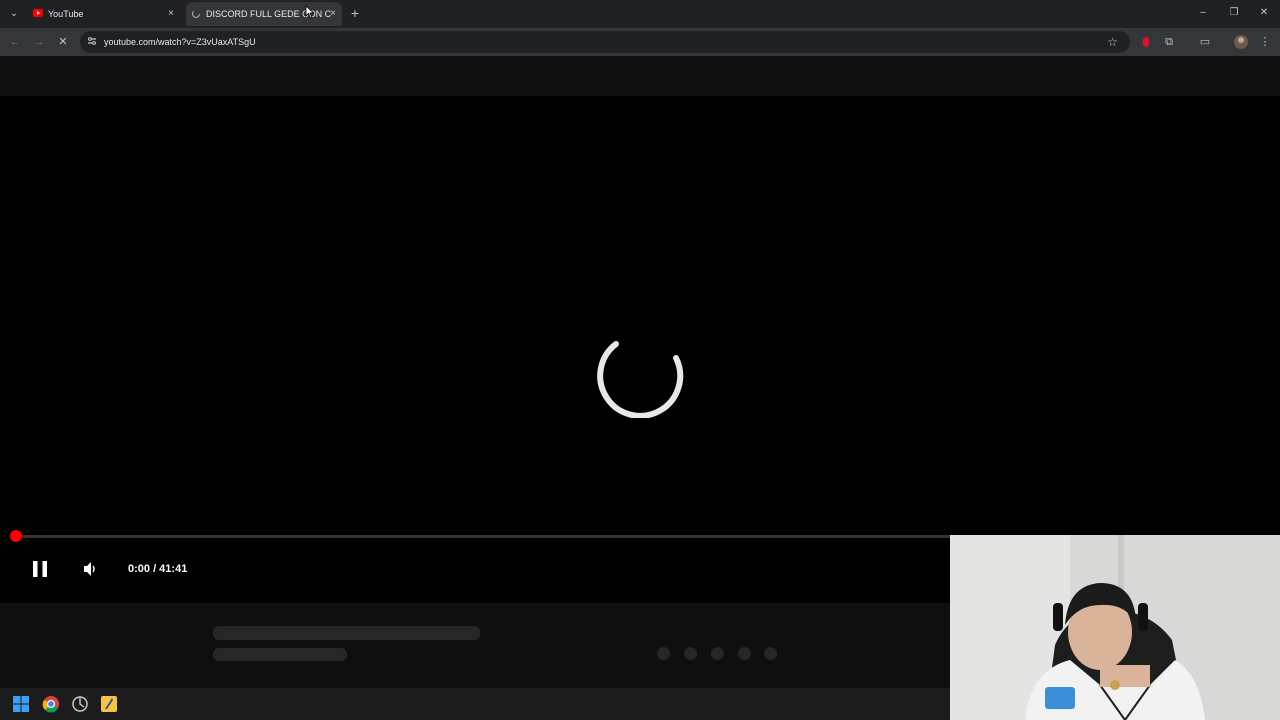  Describe the element at coordinates (21, 704) in the screenshot. I see `windows-start-icon` at that location.